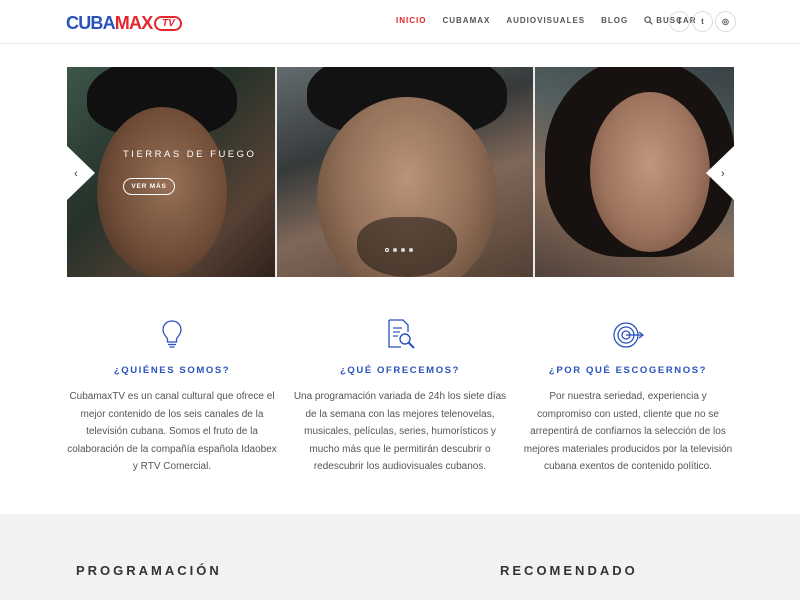  I want to click on slider-prev-arrow: ‹, so click(81, 173).